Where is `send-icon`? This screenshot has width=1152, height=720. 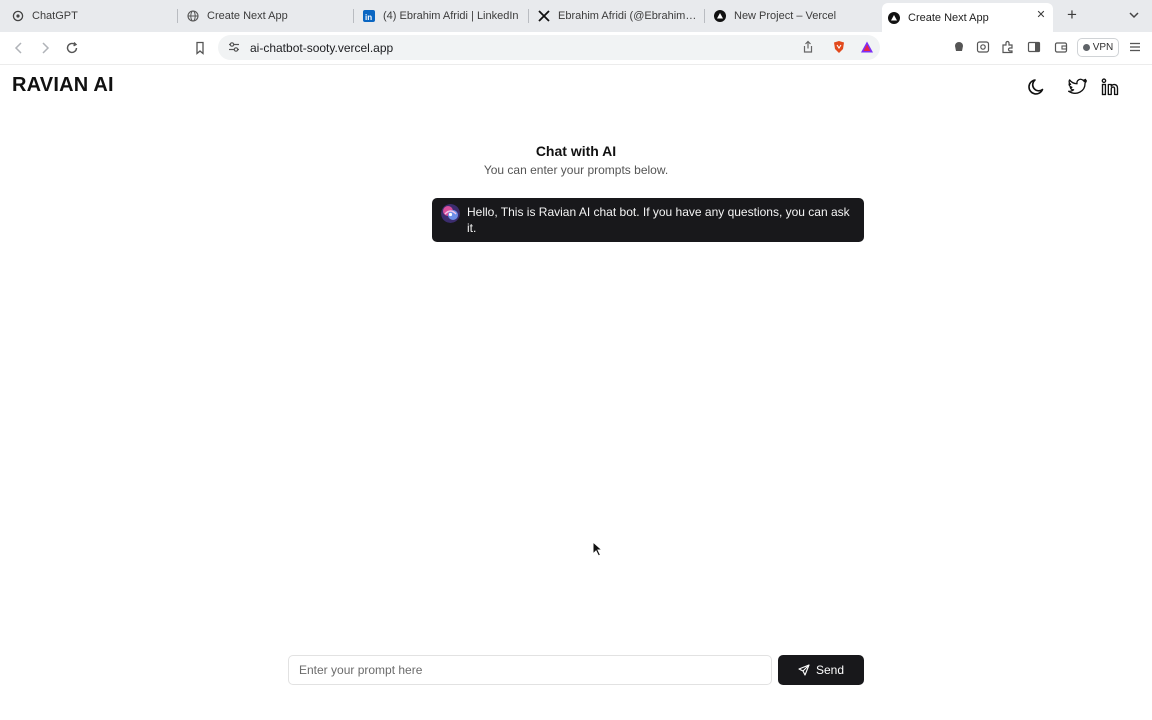
send-icon is located at coordinates (804, 670).